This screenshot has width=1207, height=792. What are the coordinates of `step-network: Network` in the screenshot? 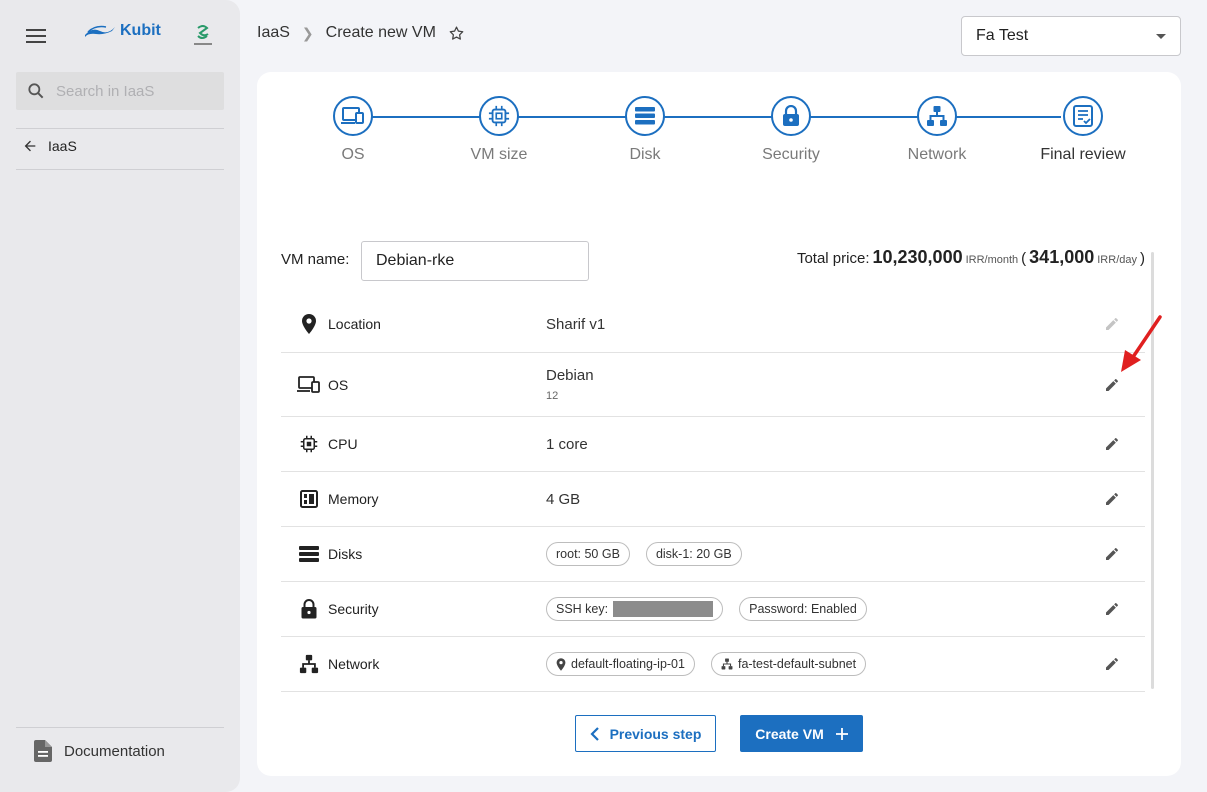 It's located at (937, 130).